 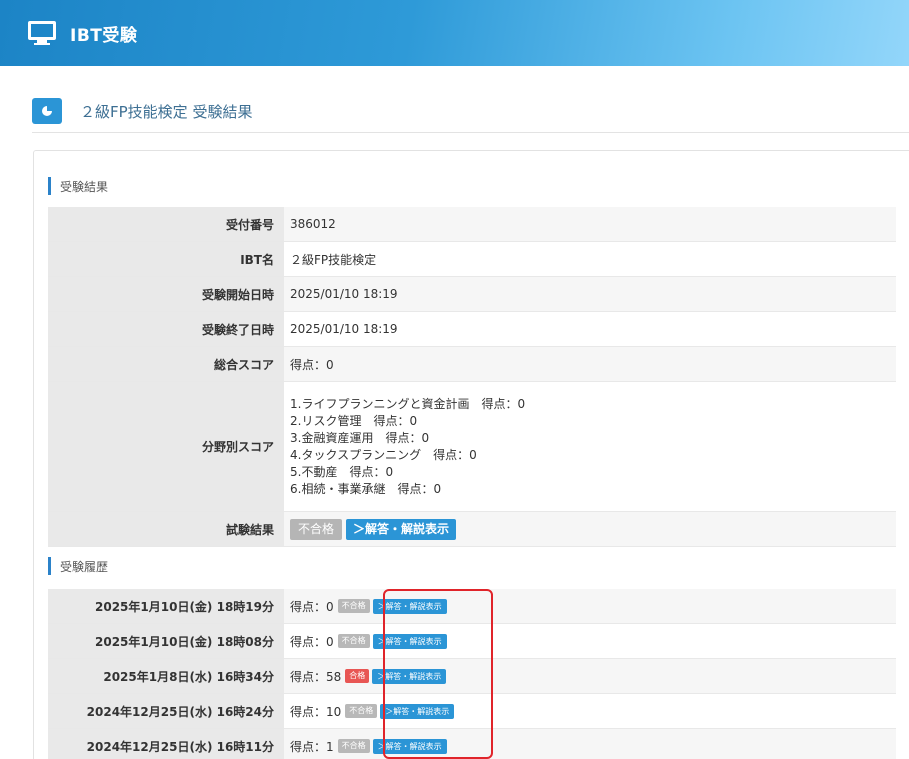 What do you see at coordinates (47, 111) in the screenshot?
I see `pie-chart-icon` at bounding box center [47, 111].